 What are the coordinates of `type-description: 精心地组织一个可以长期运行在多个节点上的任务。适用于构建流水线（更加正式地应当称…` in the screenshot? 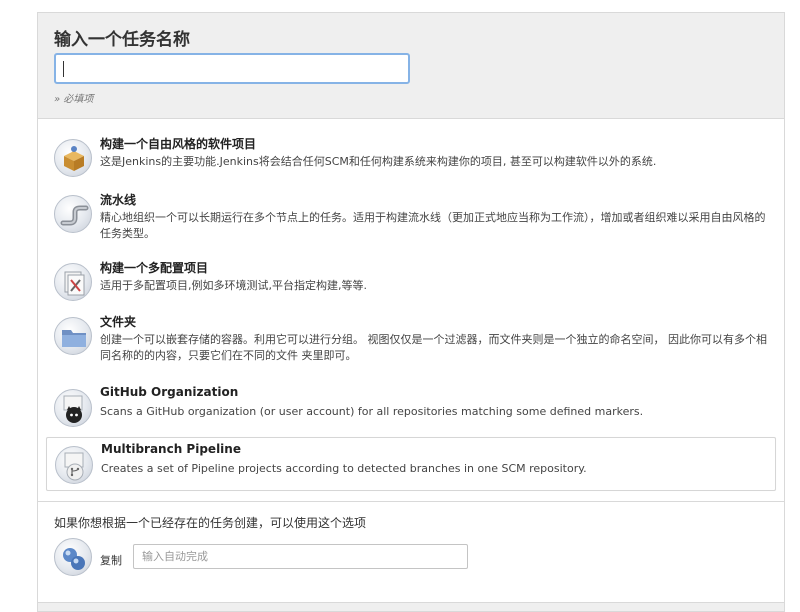 It's located at (433, 225).